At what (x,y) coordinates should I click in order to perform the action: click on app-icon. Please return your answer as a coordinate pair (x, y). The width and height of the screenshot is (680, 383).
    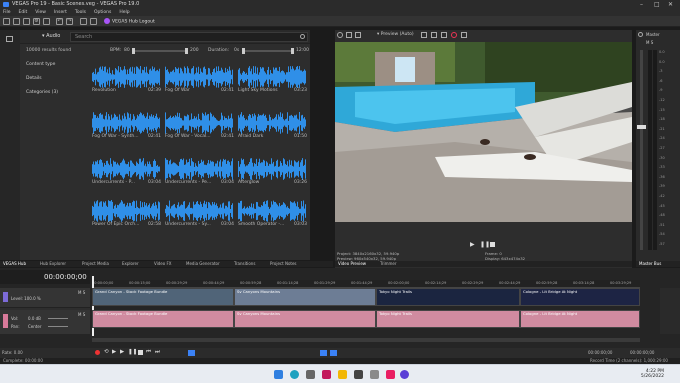
    Looking at the image, I should click on (326, 374).